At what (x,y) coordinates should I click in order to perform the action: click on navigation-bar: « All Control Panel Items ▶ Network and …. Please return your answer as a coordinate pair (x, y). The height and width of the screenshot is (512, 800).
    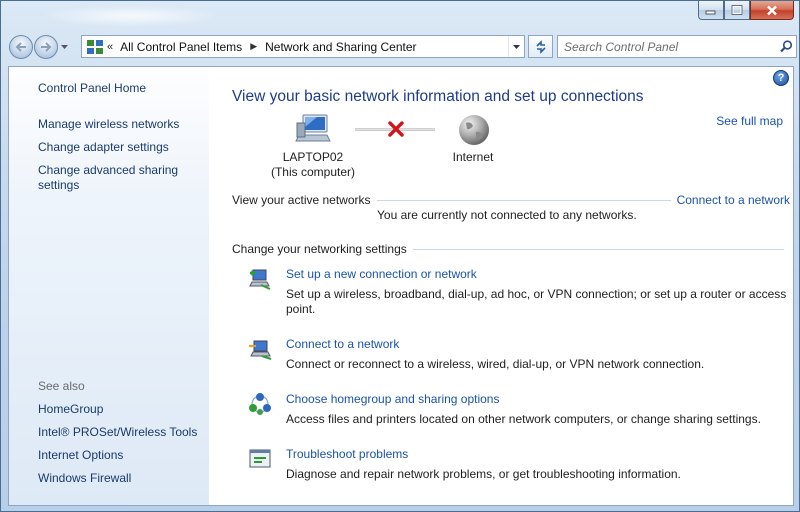
    Looking at the image, I should click on (403, 47).